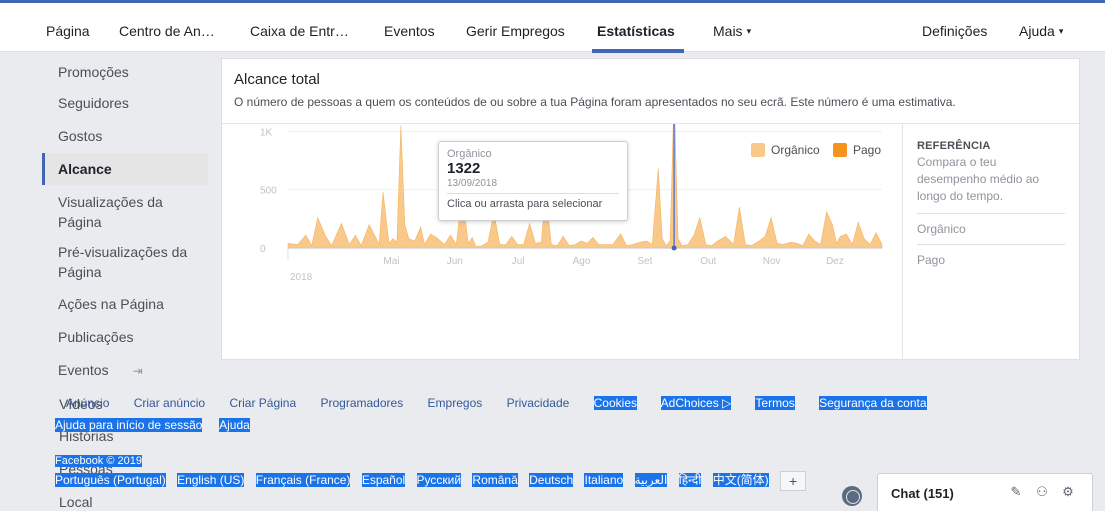  Describe the element at coordinates (636, 31) in the screenshot. I see `nav-estatisticas: Estatísticas` at that location.